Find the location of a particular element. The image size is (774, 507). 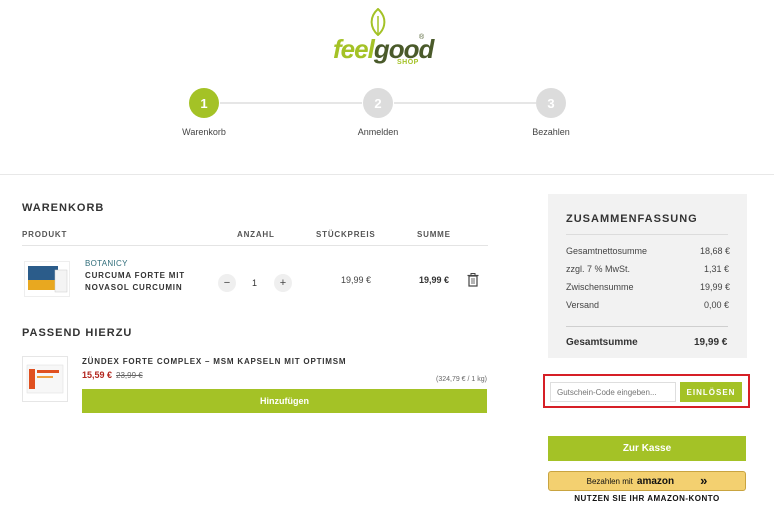

trash-icon is located at coordinates (473, 280).